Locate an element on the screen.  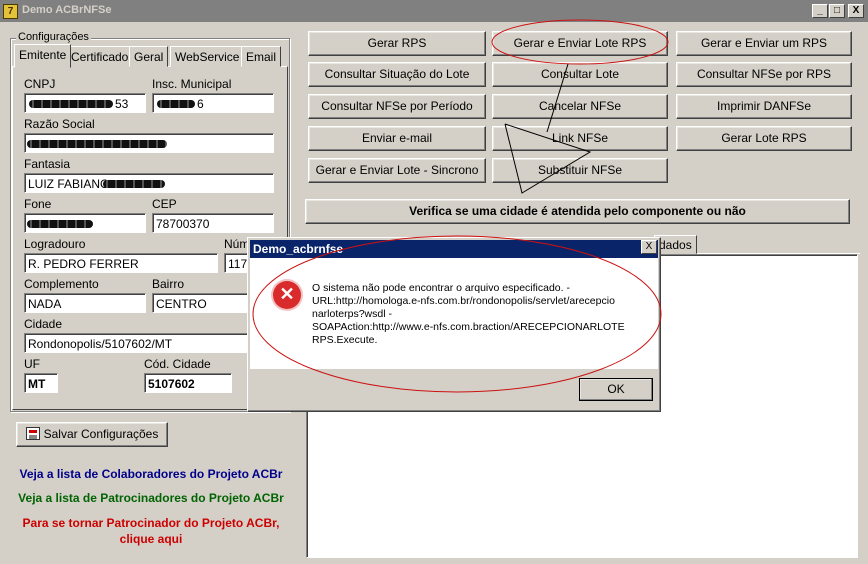
gerar-rps-button: Gerar RPS is located at coordinates (397, 43).